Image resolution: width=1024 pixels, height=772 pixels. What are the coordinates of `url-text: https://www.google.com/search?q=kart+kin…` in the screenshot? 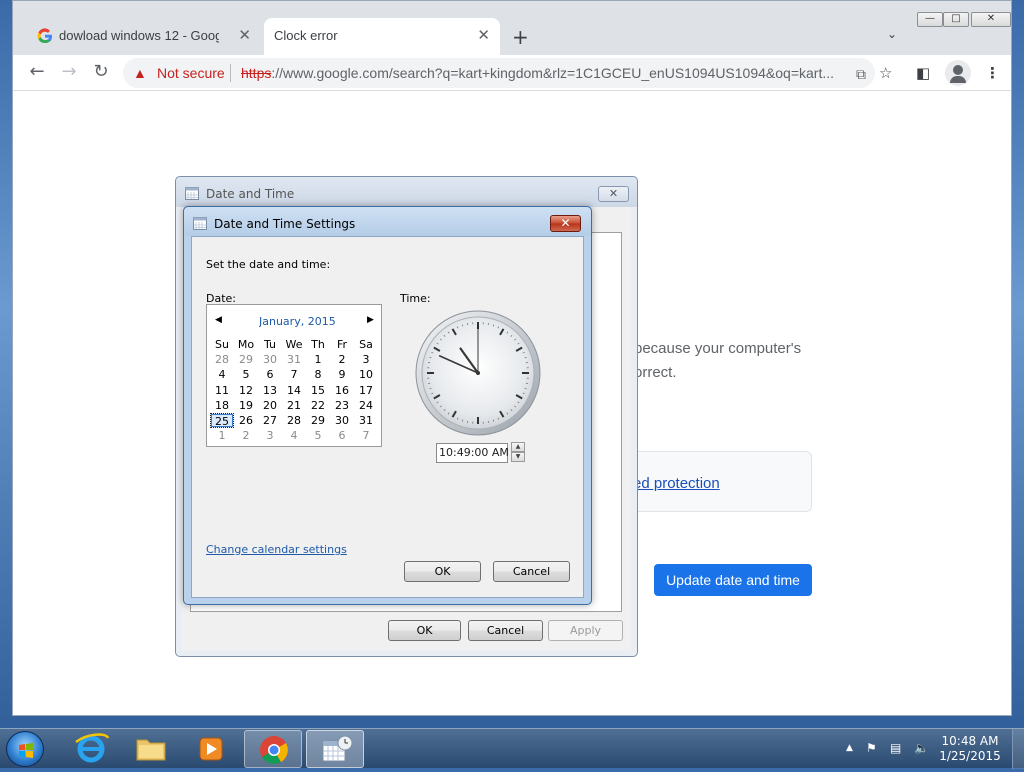 It's located at (541, 73).